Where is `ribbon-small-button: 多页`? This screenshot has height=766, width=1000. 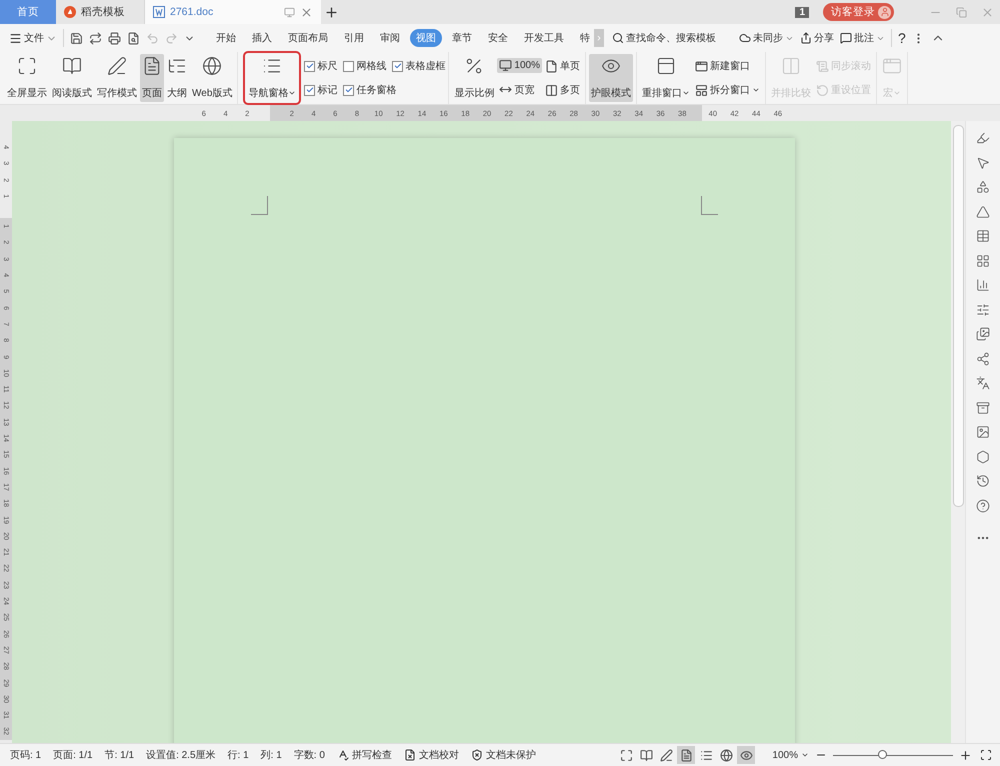
ribbon-small-button: 多页 is located at coordinates (562, 90).